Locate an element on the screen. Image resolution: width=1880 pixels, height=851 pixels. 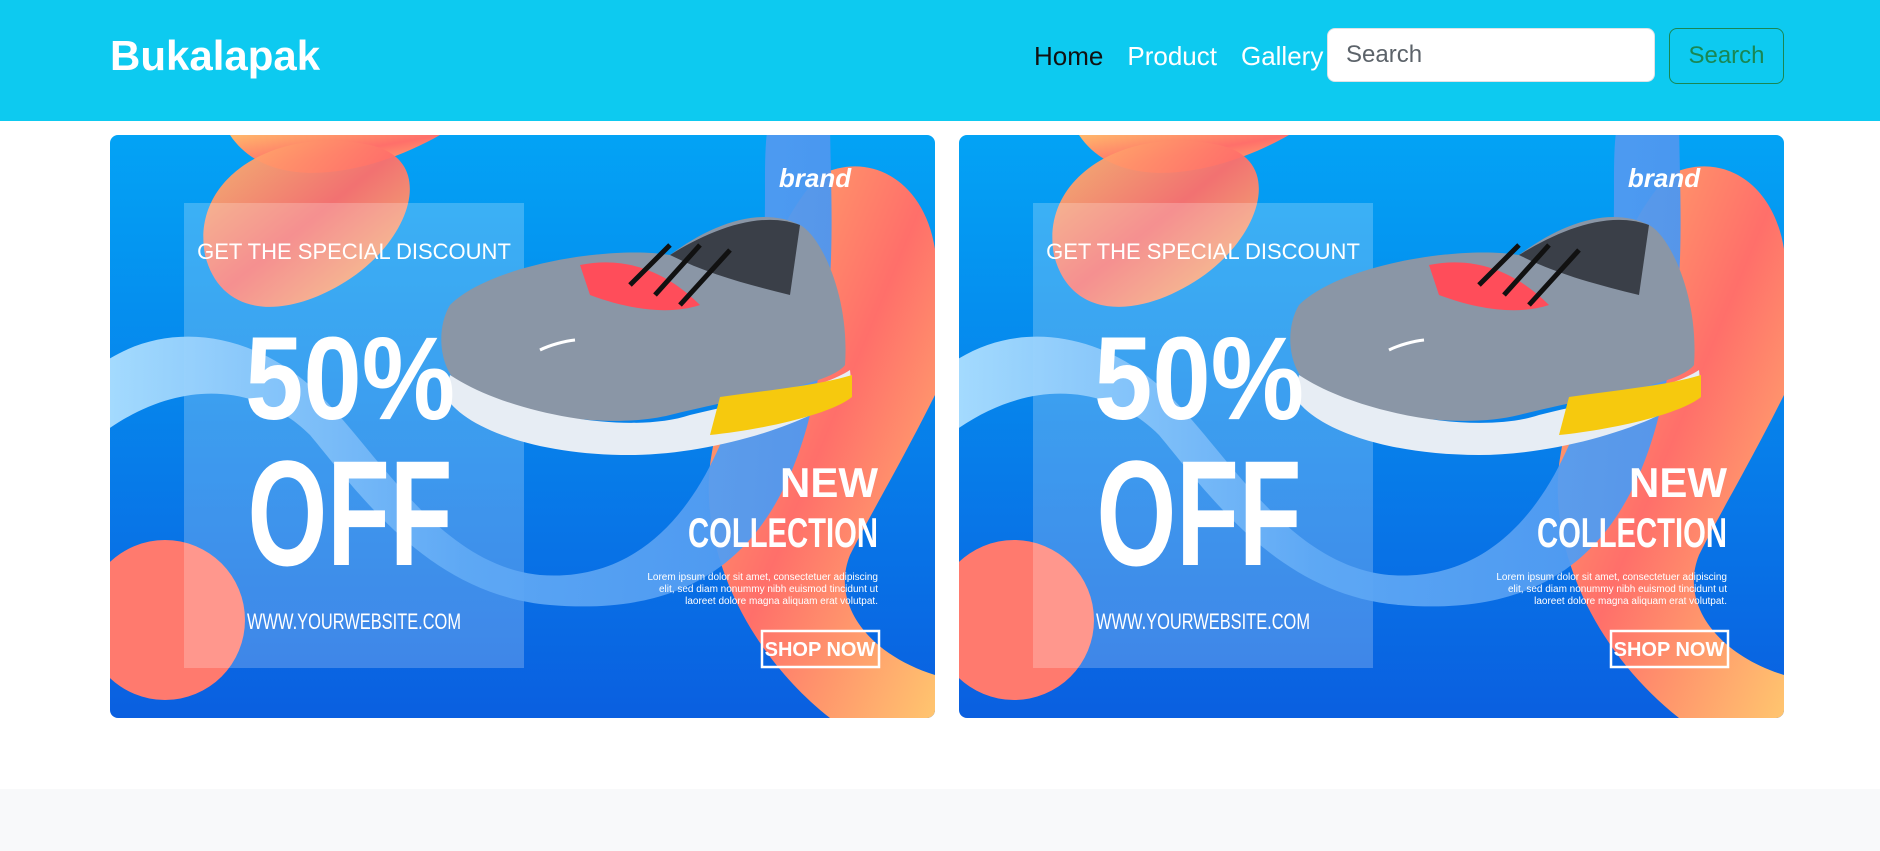
footer is located at coordinates (940, 820).